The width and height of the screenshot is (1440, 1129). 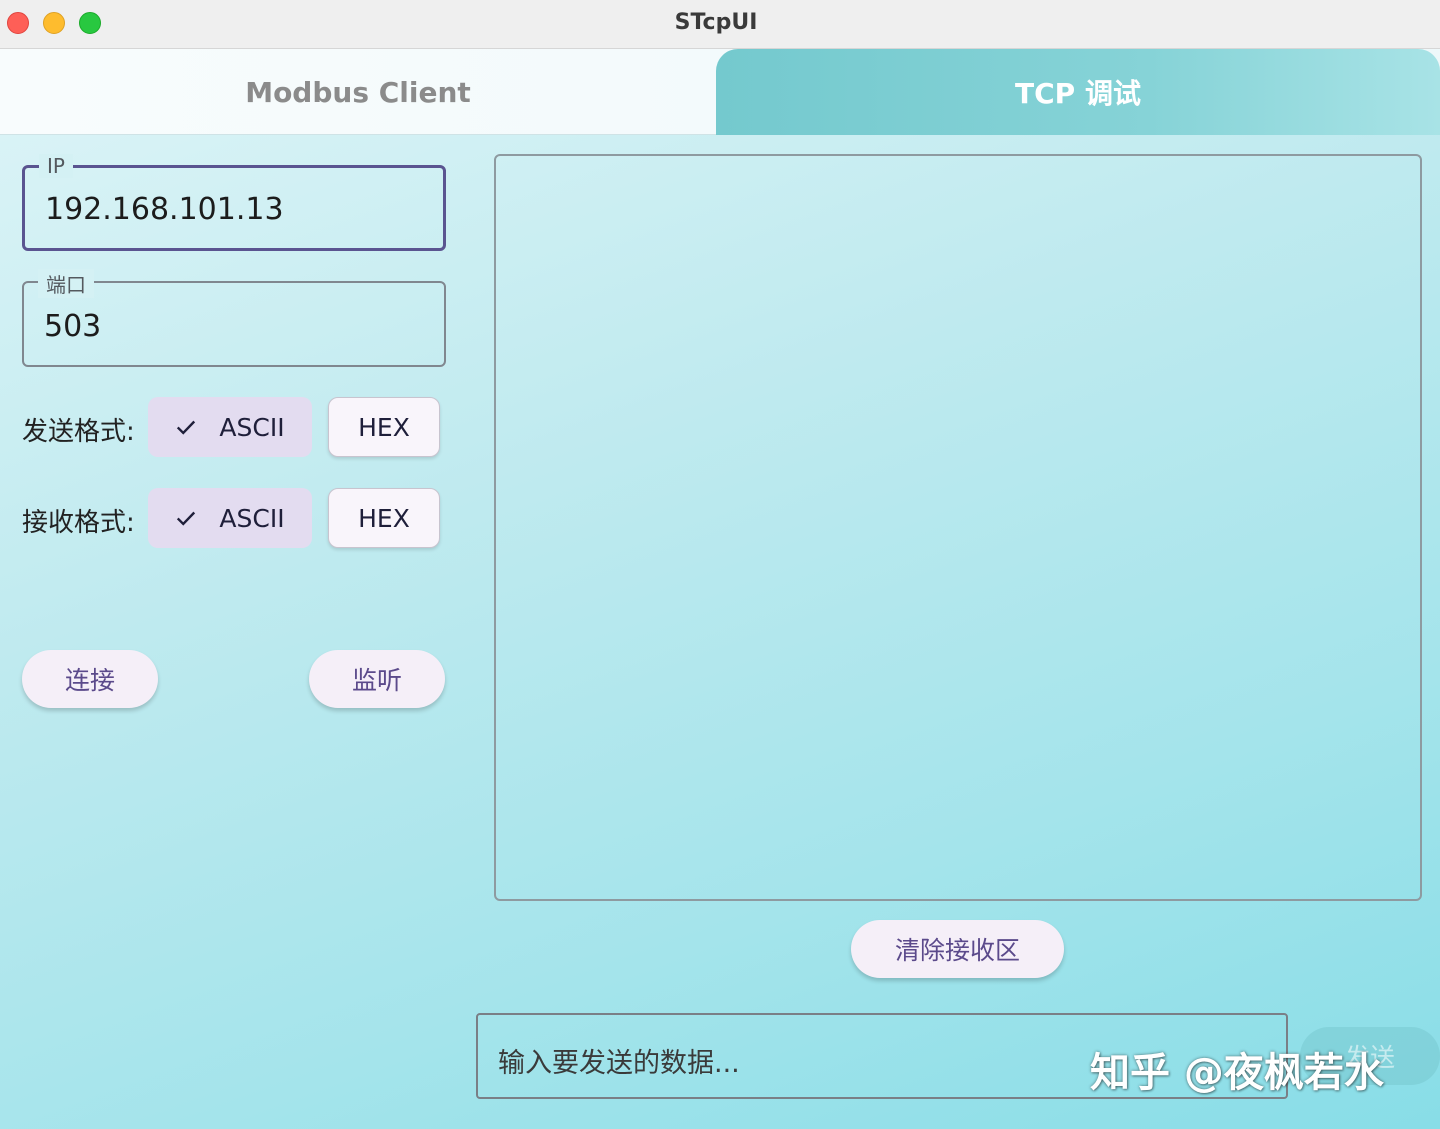 What do you see at coordinates (957, 949) in the screenshot?
I see `clear-receive-button: 清除接收区` at bounding box center [957, 949].